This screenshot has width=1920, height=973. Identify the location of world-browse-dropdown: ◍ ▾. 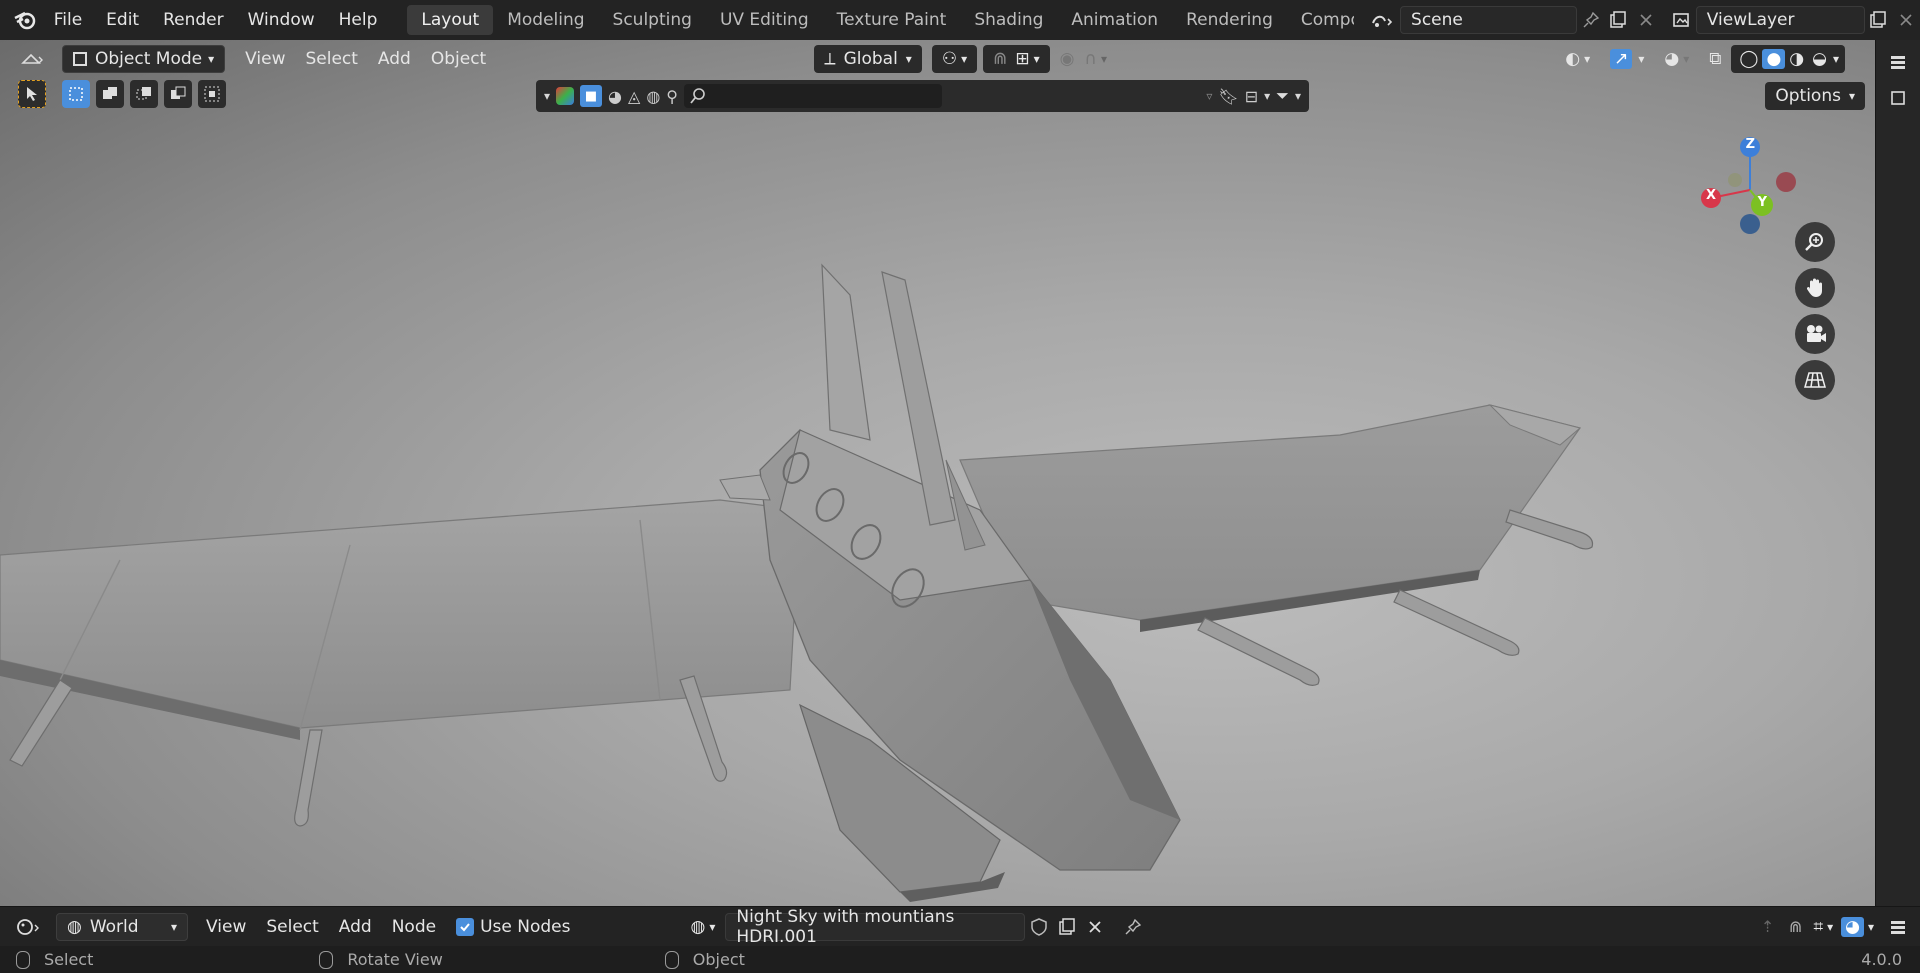
(702, 927).